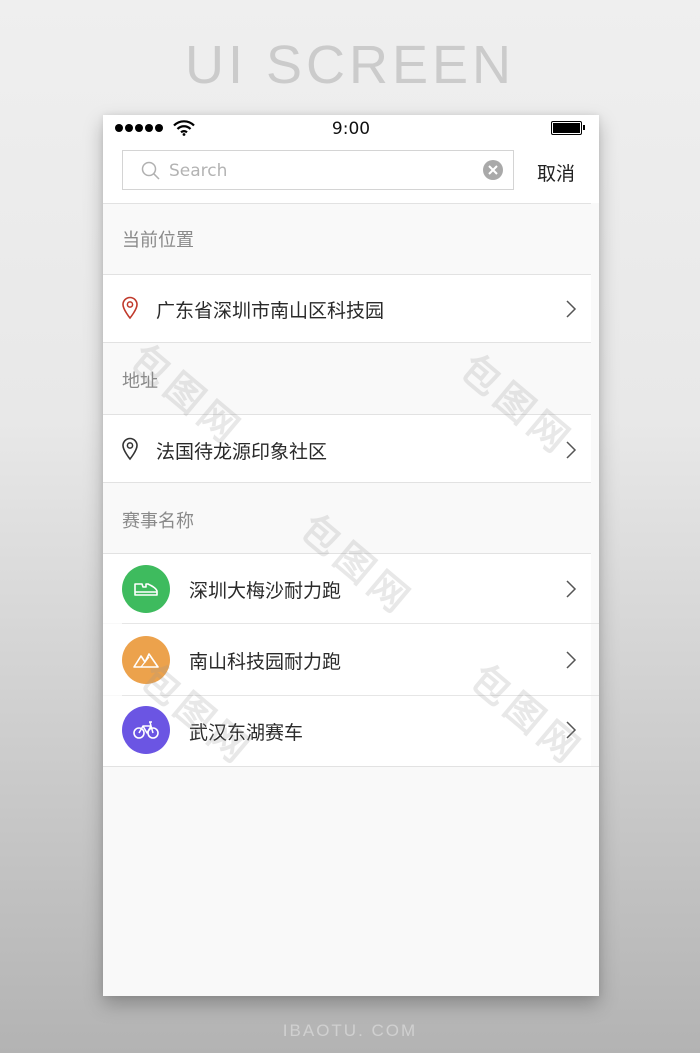 Image resolution: width=700 pixels, height=1053 pixels. What do you see at coordinates (265, 591) in the screenshot?
I see `event-label: 深圳大梅沙耐力跑` at bounding box center [265, 591].